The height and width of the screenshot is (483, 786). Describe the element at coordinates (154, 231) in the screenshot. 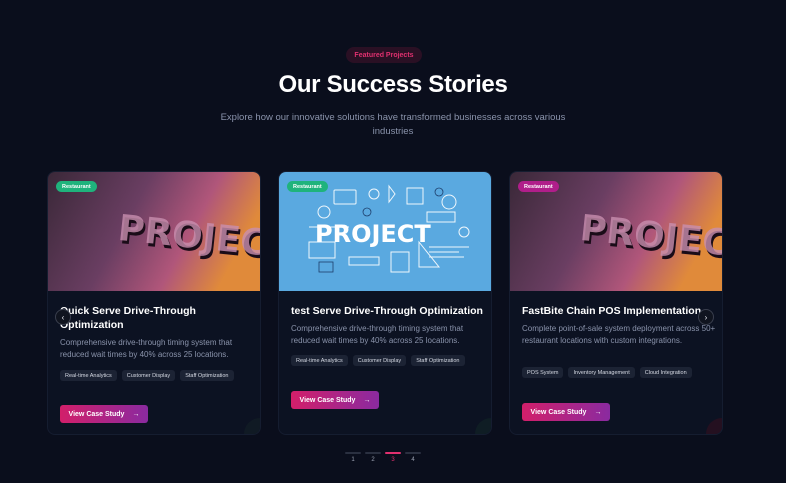

I see `project-image-1: PROJECTS PROJECTS Restaurant` at that location.